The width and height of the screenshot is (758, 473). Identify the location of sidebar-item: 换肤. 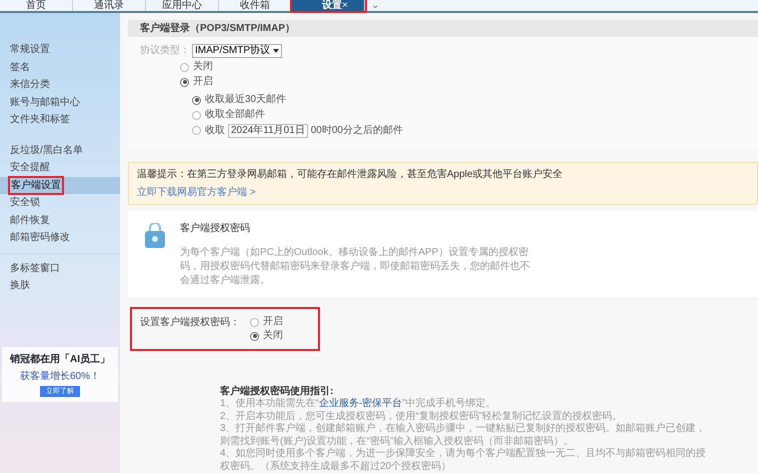
(60, 285).